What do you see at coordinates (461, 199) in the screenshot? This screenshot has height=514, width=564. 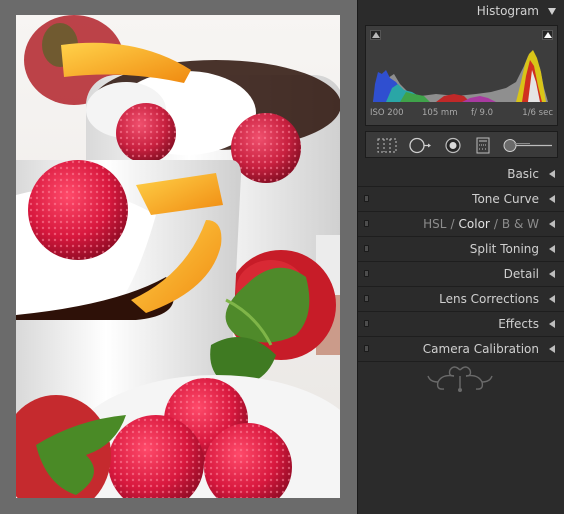 I see `section-tone-curve: Tone Curve` at bounding box center [461, 199].